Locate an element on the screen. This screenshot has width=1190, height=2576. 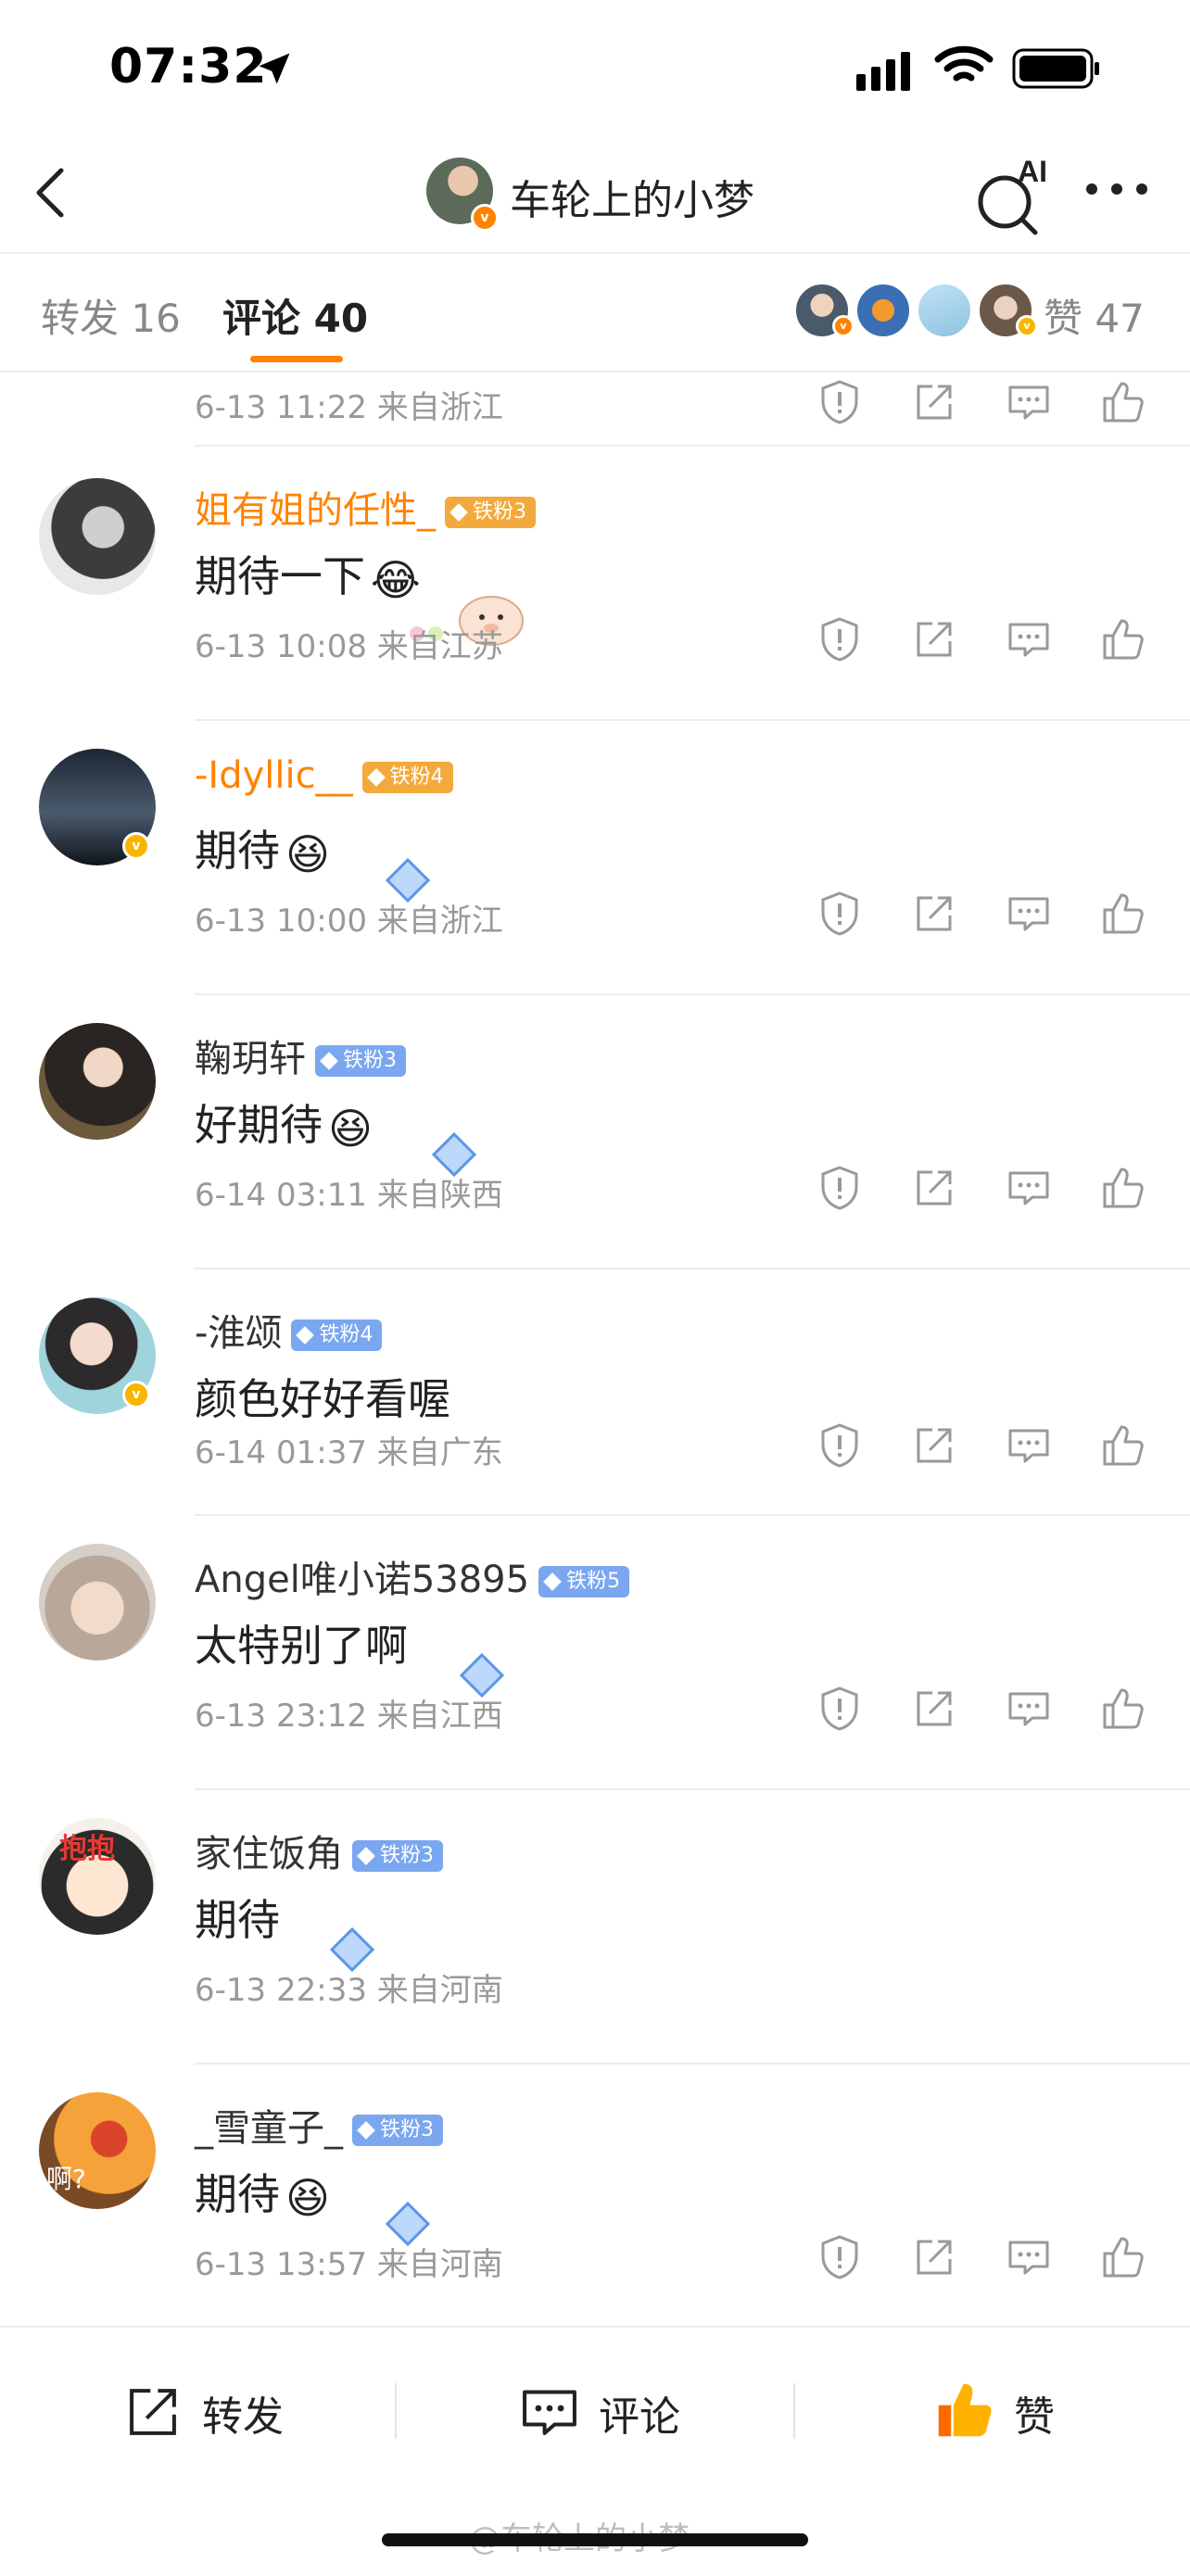
wifi-icon is located at coordinates (964, 64).